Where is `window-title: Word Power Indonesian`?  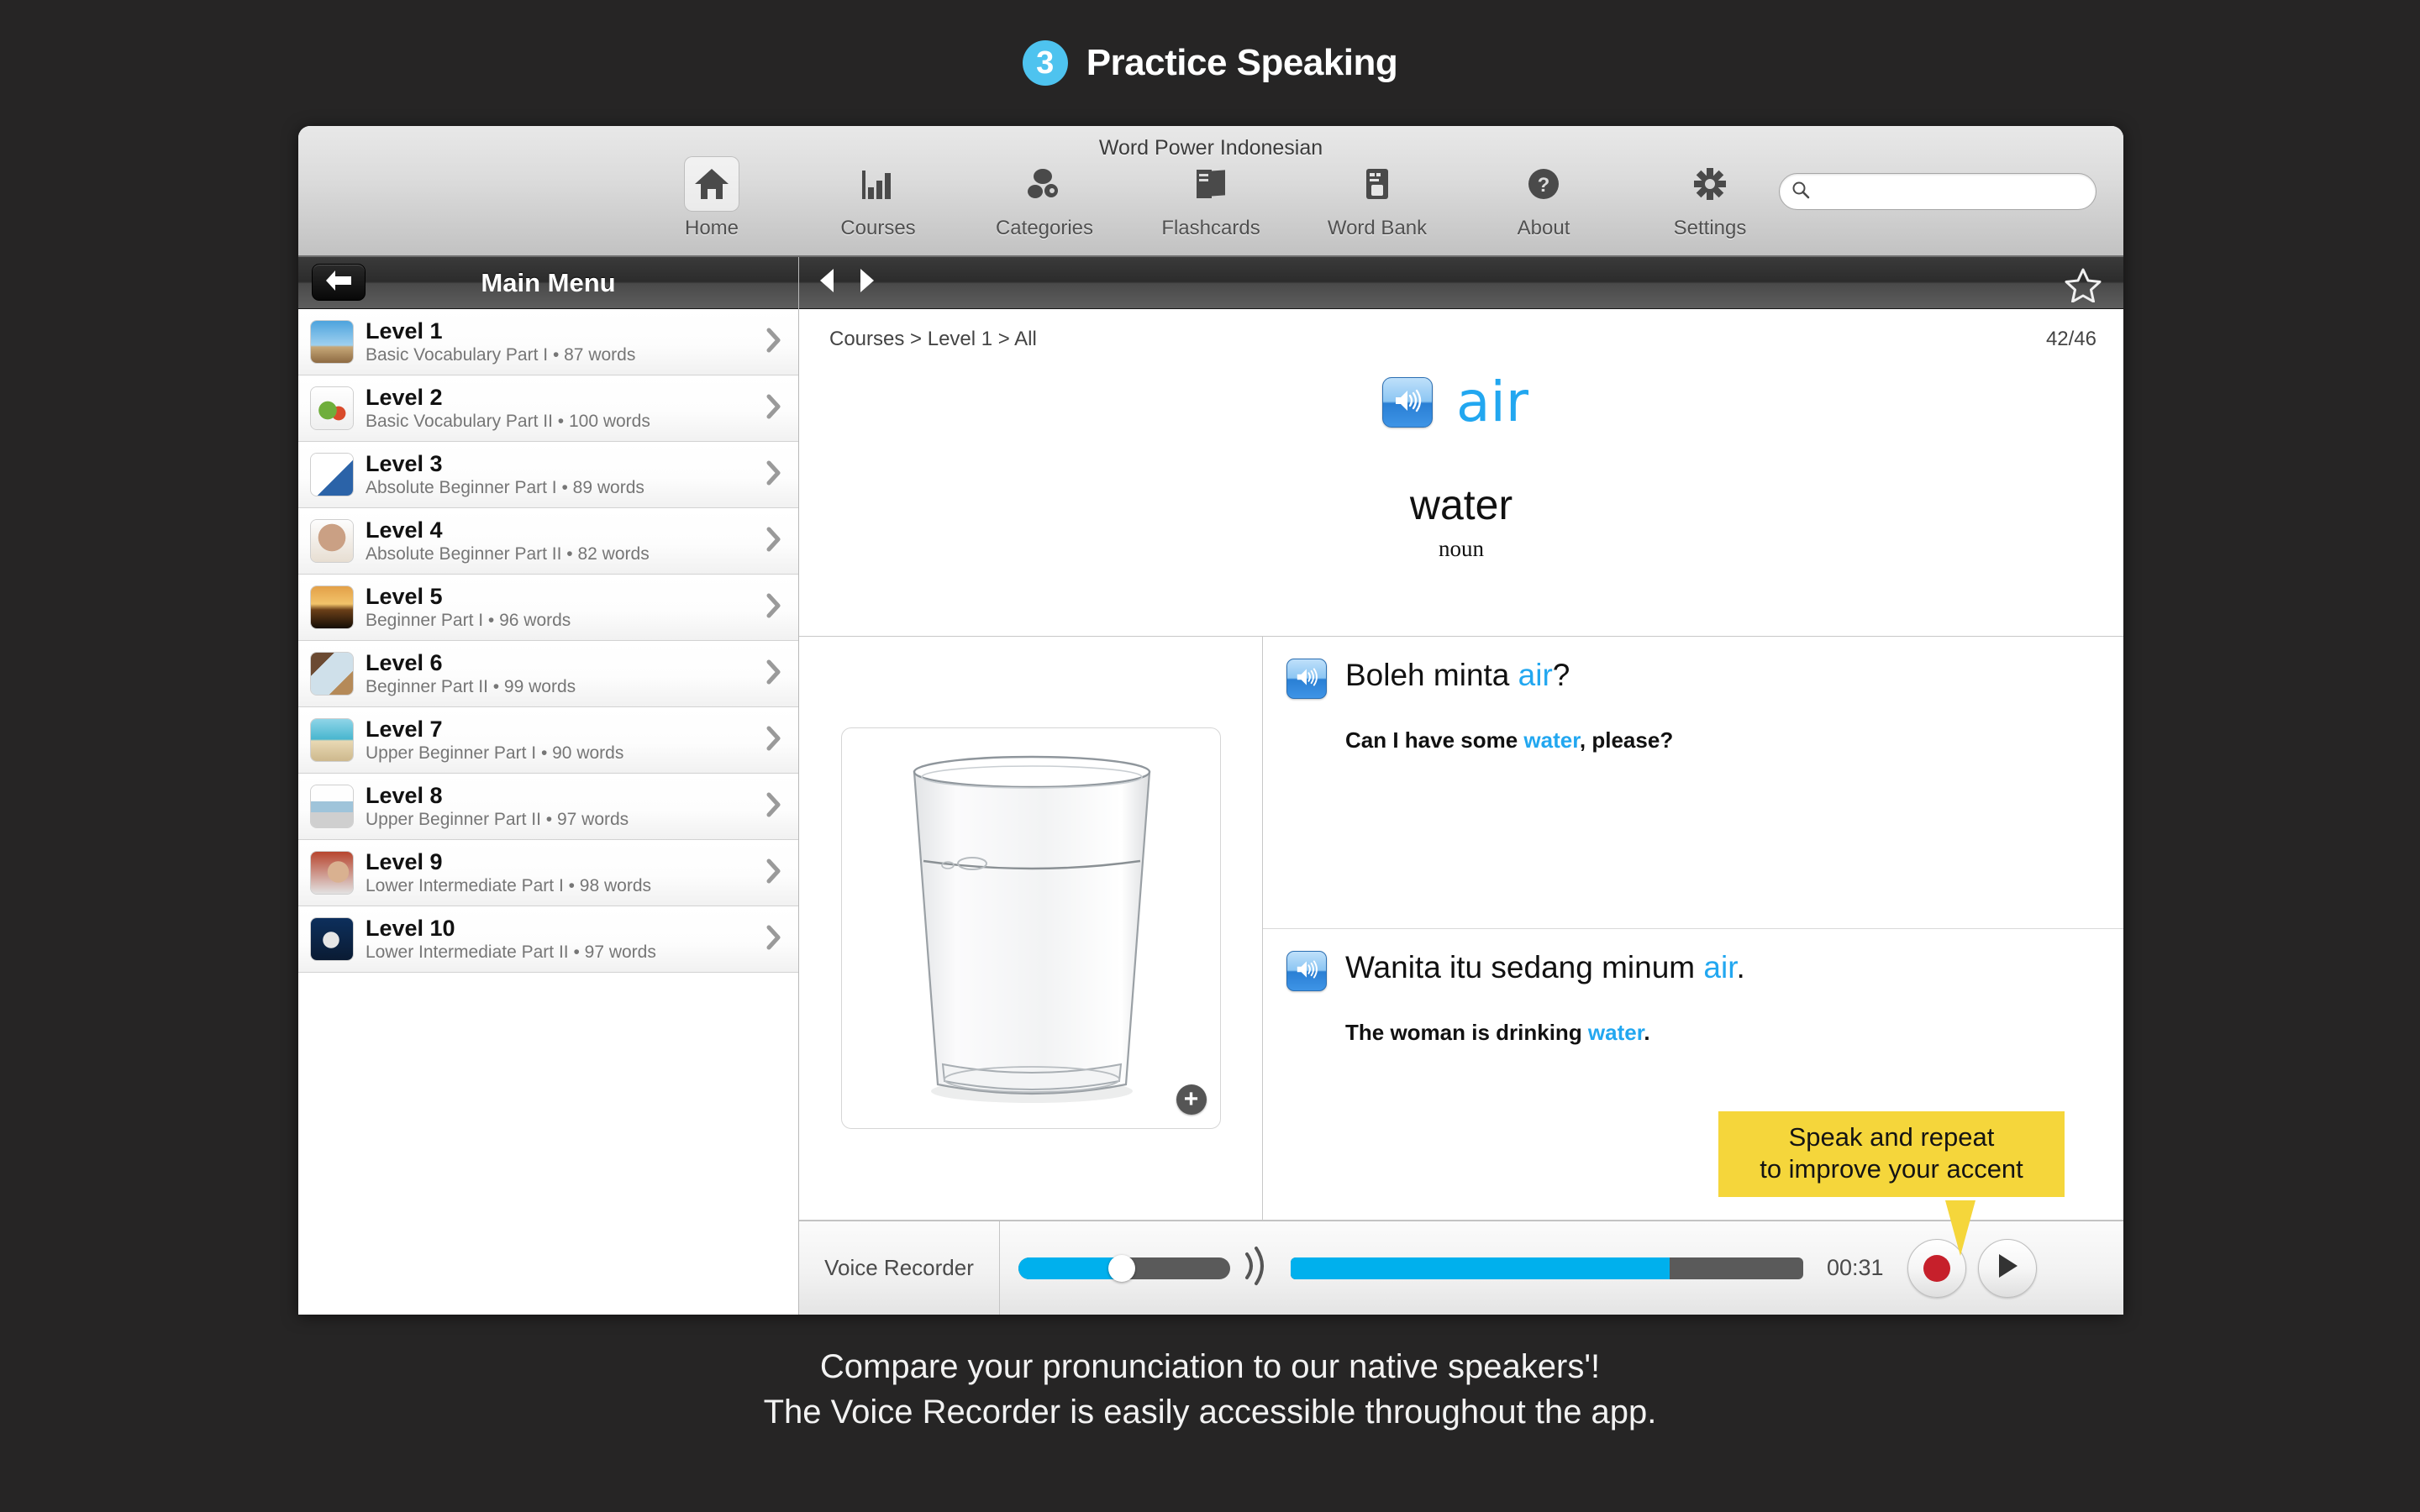 window-title: Word Power Indonesian is located at coordinates (1210, 148).